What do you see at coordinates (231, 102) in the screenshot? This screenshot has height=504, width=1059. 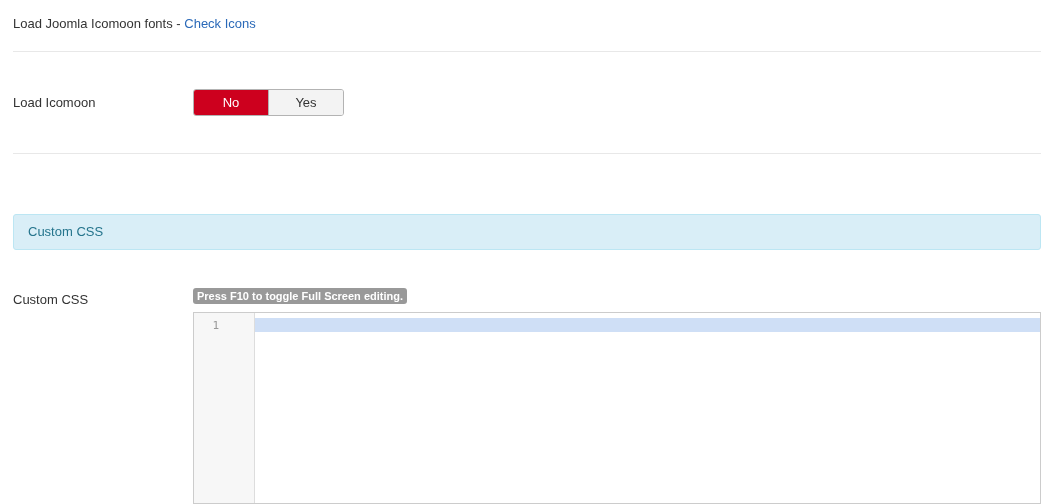 I see `toggle-option: No` at bounding box center [231, 102].